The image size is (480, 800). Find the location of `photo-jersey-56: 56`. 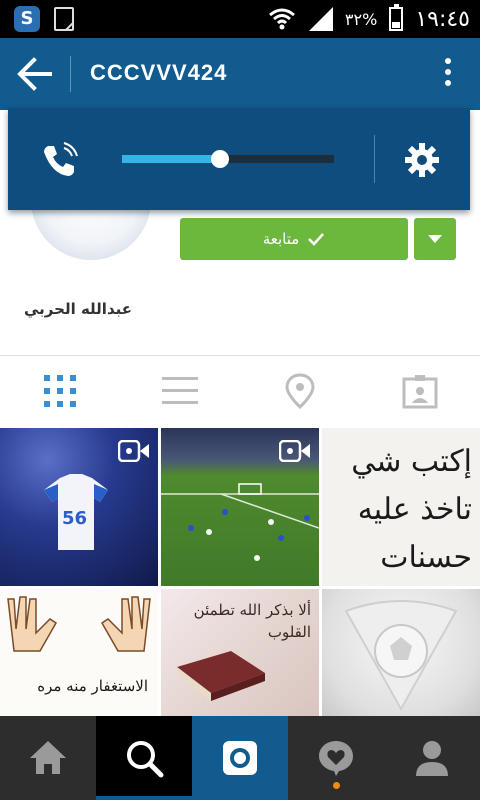

photo-jersey-56: 56 is located at coordinates (79, 507).